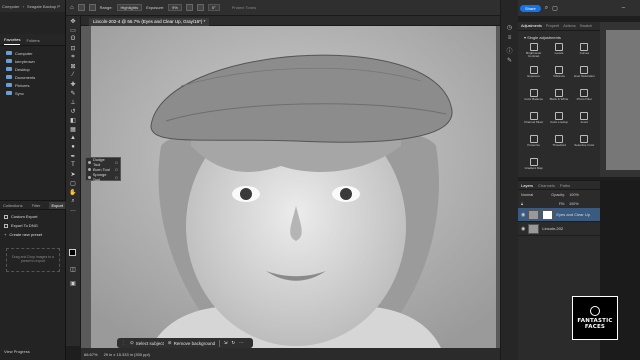 The width and height of the screenshot is (640, 360). Describe the element at coordinates (73, 66) in the screenshot. I see `frame-tool-icon: ⊠` at that location.